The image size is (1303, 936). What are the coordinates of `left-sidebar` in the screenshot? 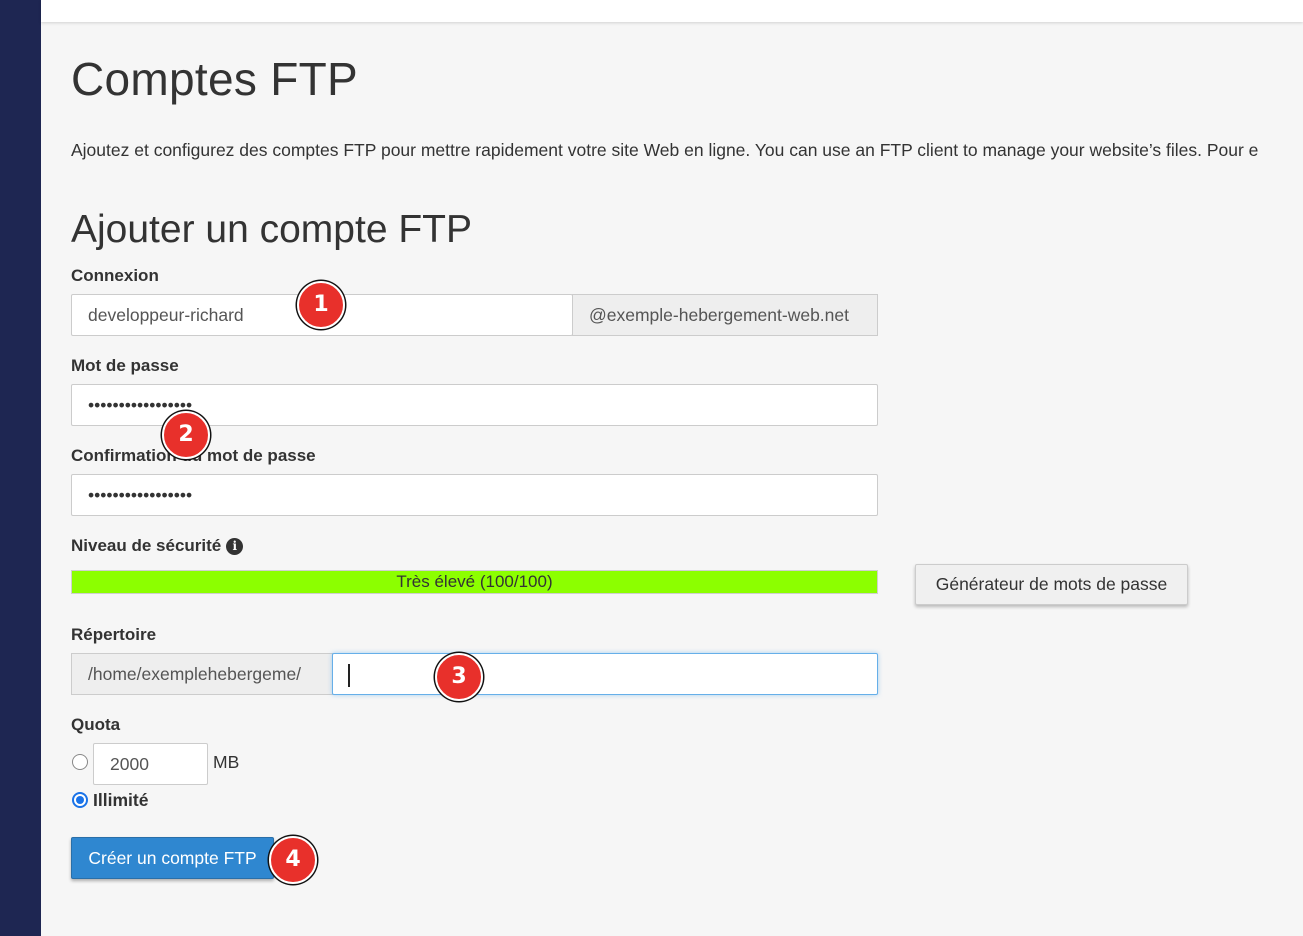 It's located at (20, 468).